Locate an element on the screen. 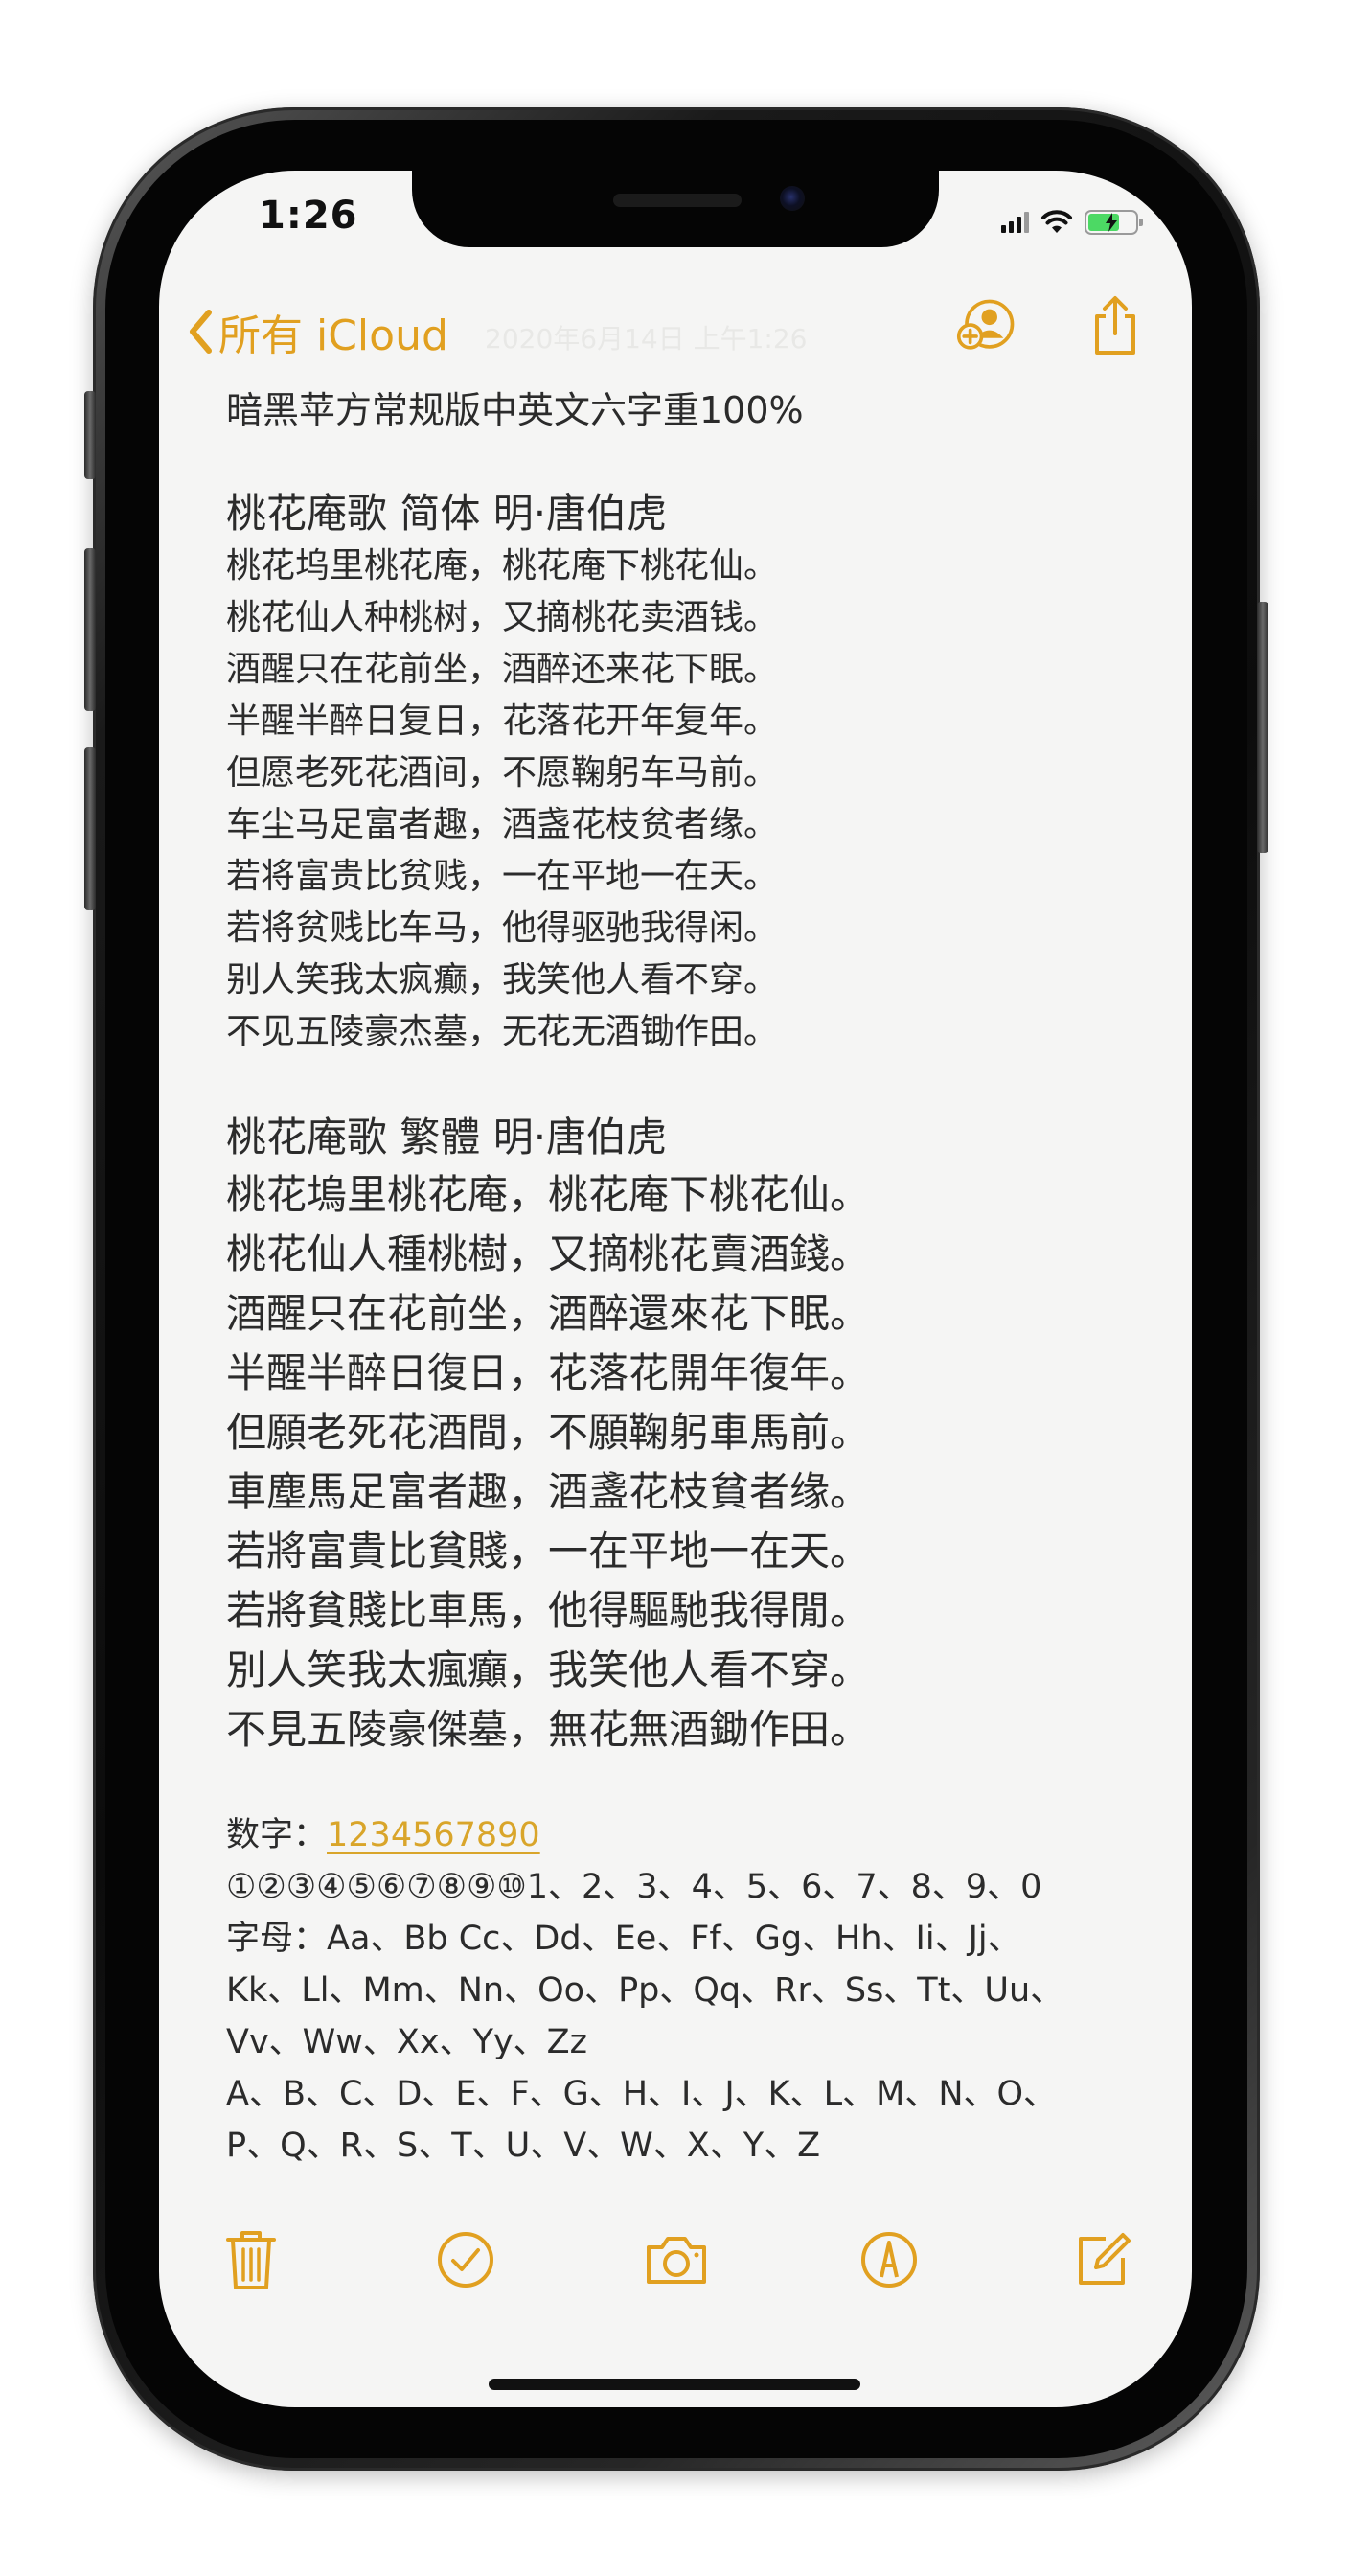 The image size is (1348, 2576). checklist-button is located at coordinates (465, 2259).